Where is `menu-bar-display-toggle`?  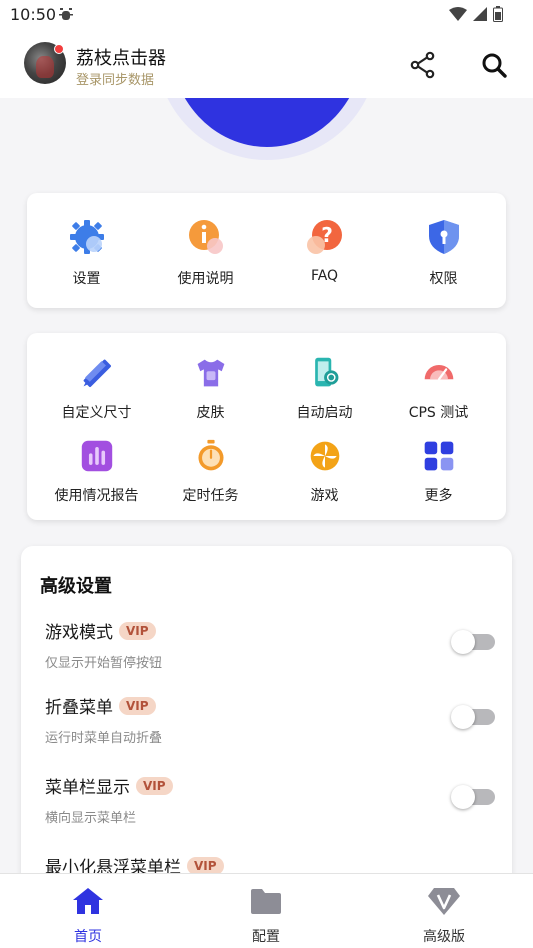
menu-bar-display-toggle is located at coordinates (473, 797).